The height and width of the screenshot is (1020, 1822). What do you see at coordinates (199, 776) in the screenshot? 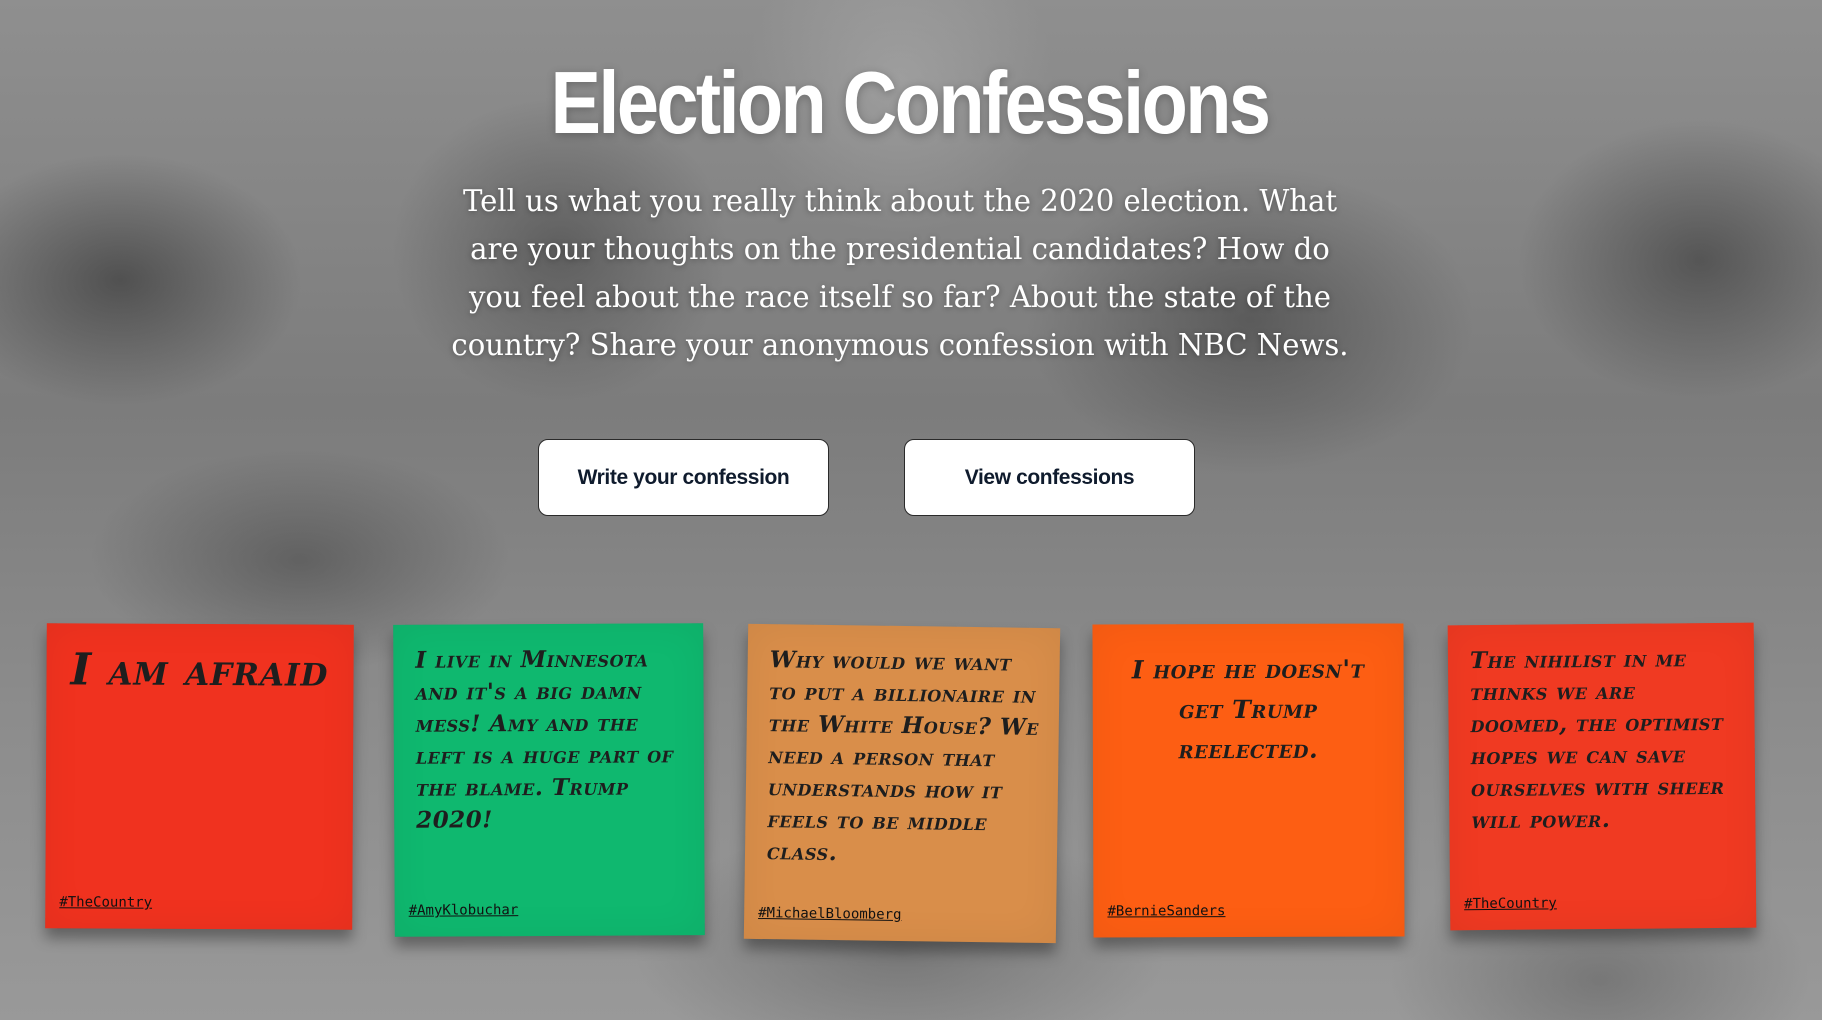
I see `confession-note: I am afraid #TheCountry` at bounding box center [199, 776].